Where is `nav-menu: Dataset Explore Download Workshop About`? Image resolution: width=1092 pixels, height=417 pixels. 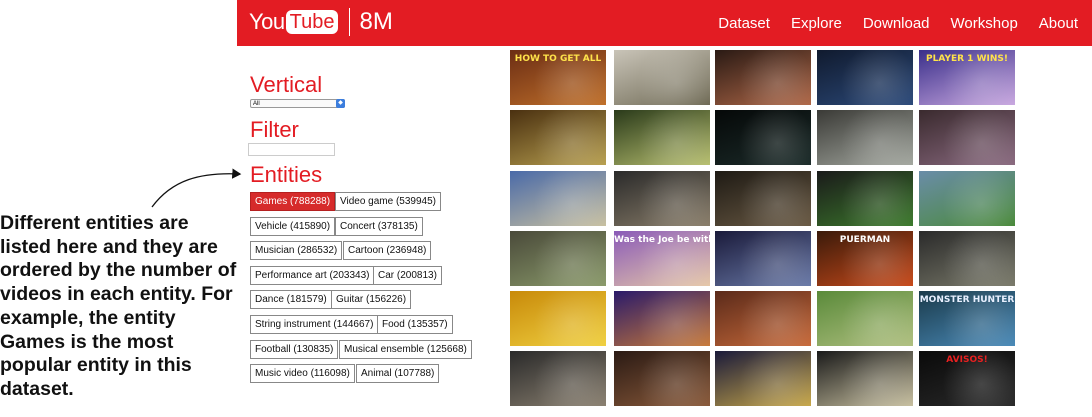
nav-menu: Dataset Explore Download Workshop About is located at coordinates (887, 23).